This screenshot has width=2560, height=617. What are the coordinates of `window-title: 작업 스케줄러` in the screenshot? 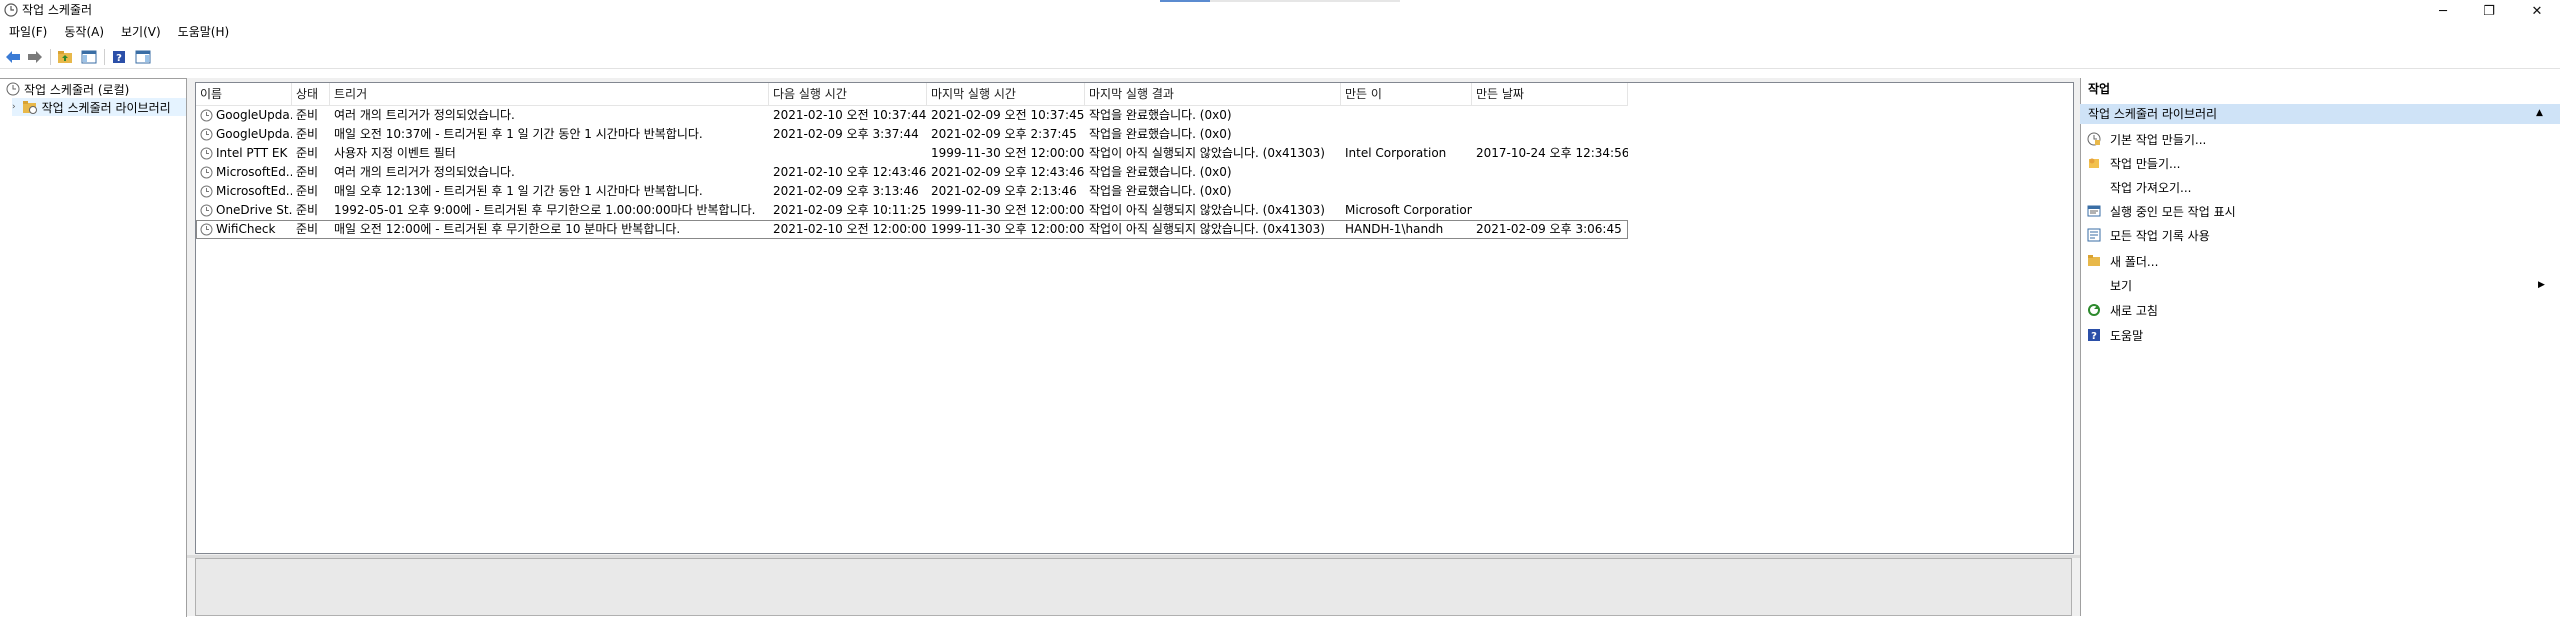 It's located at (57, 10).